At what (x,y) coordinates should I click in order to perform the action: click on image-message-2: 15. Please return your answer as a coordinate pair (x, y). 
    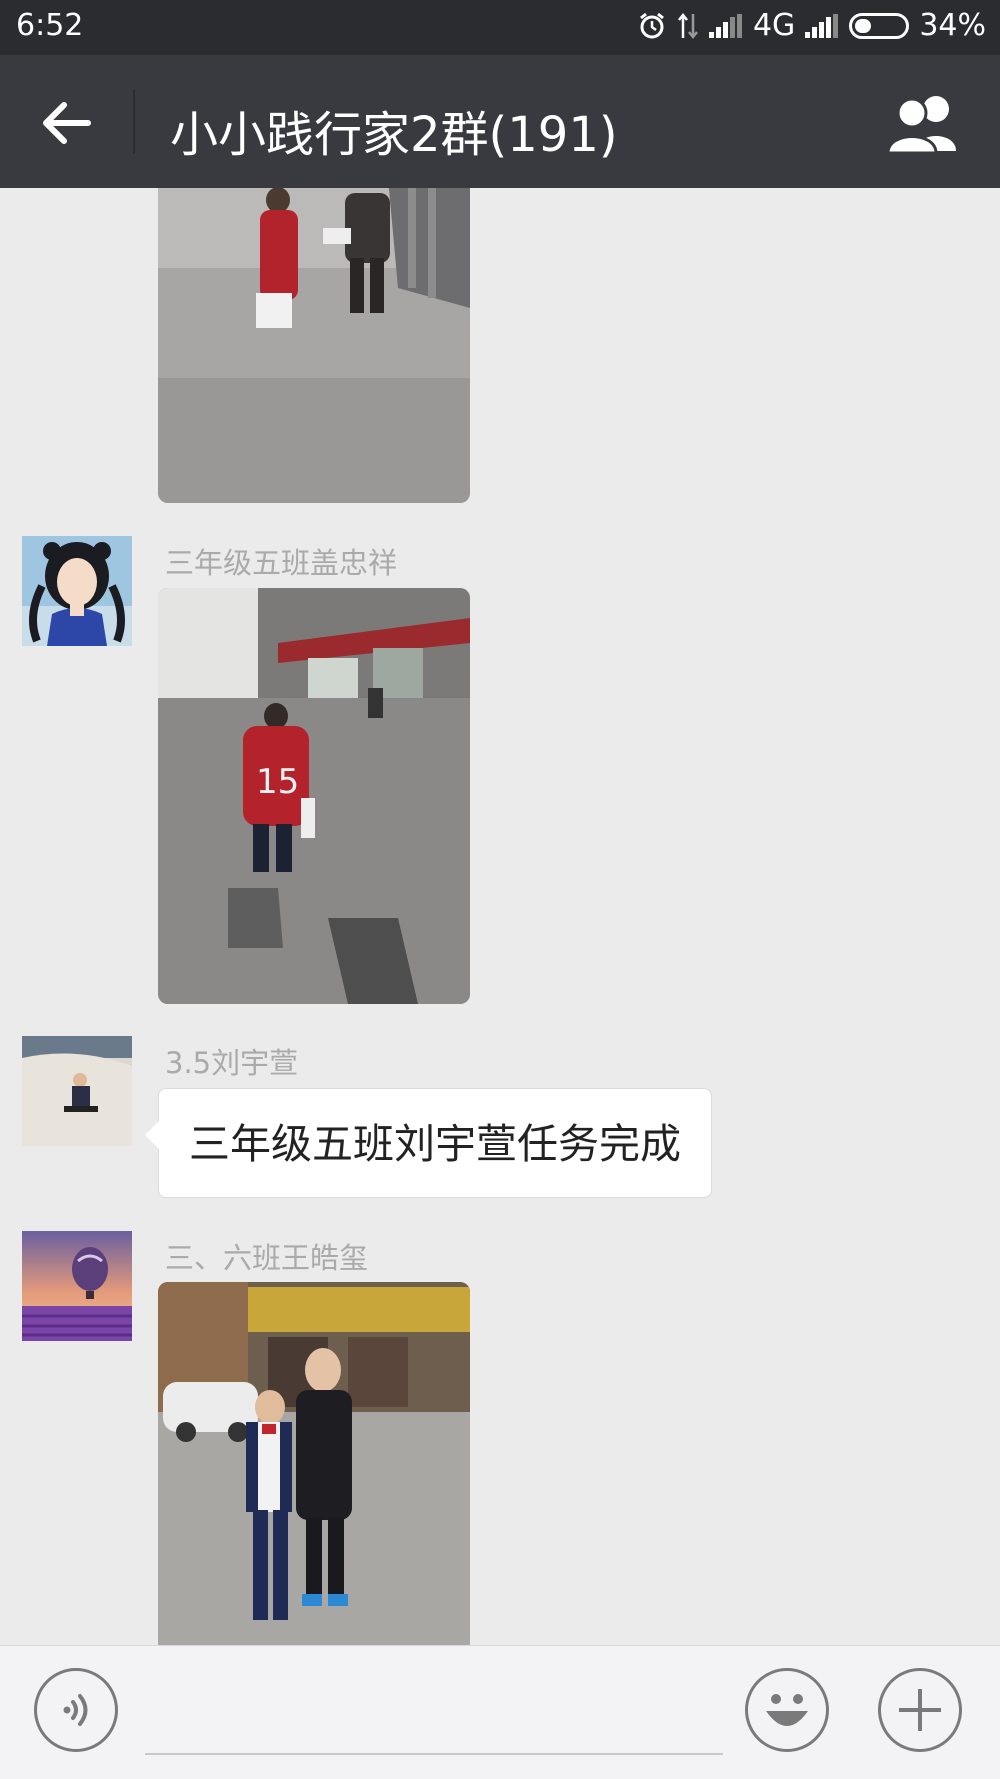
    Looking at the image, I should click on (314, 796).